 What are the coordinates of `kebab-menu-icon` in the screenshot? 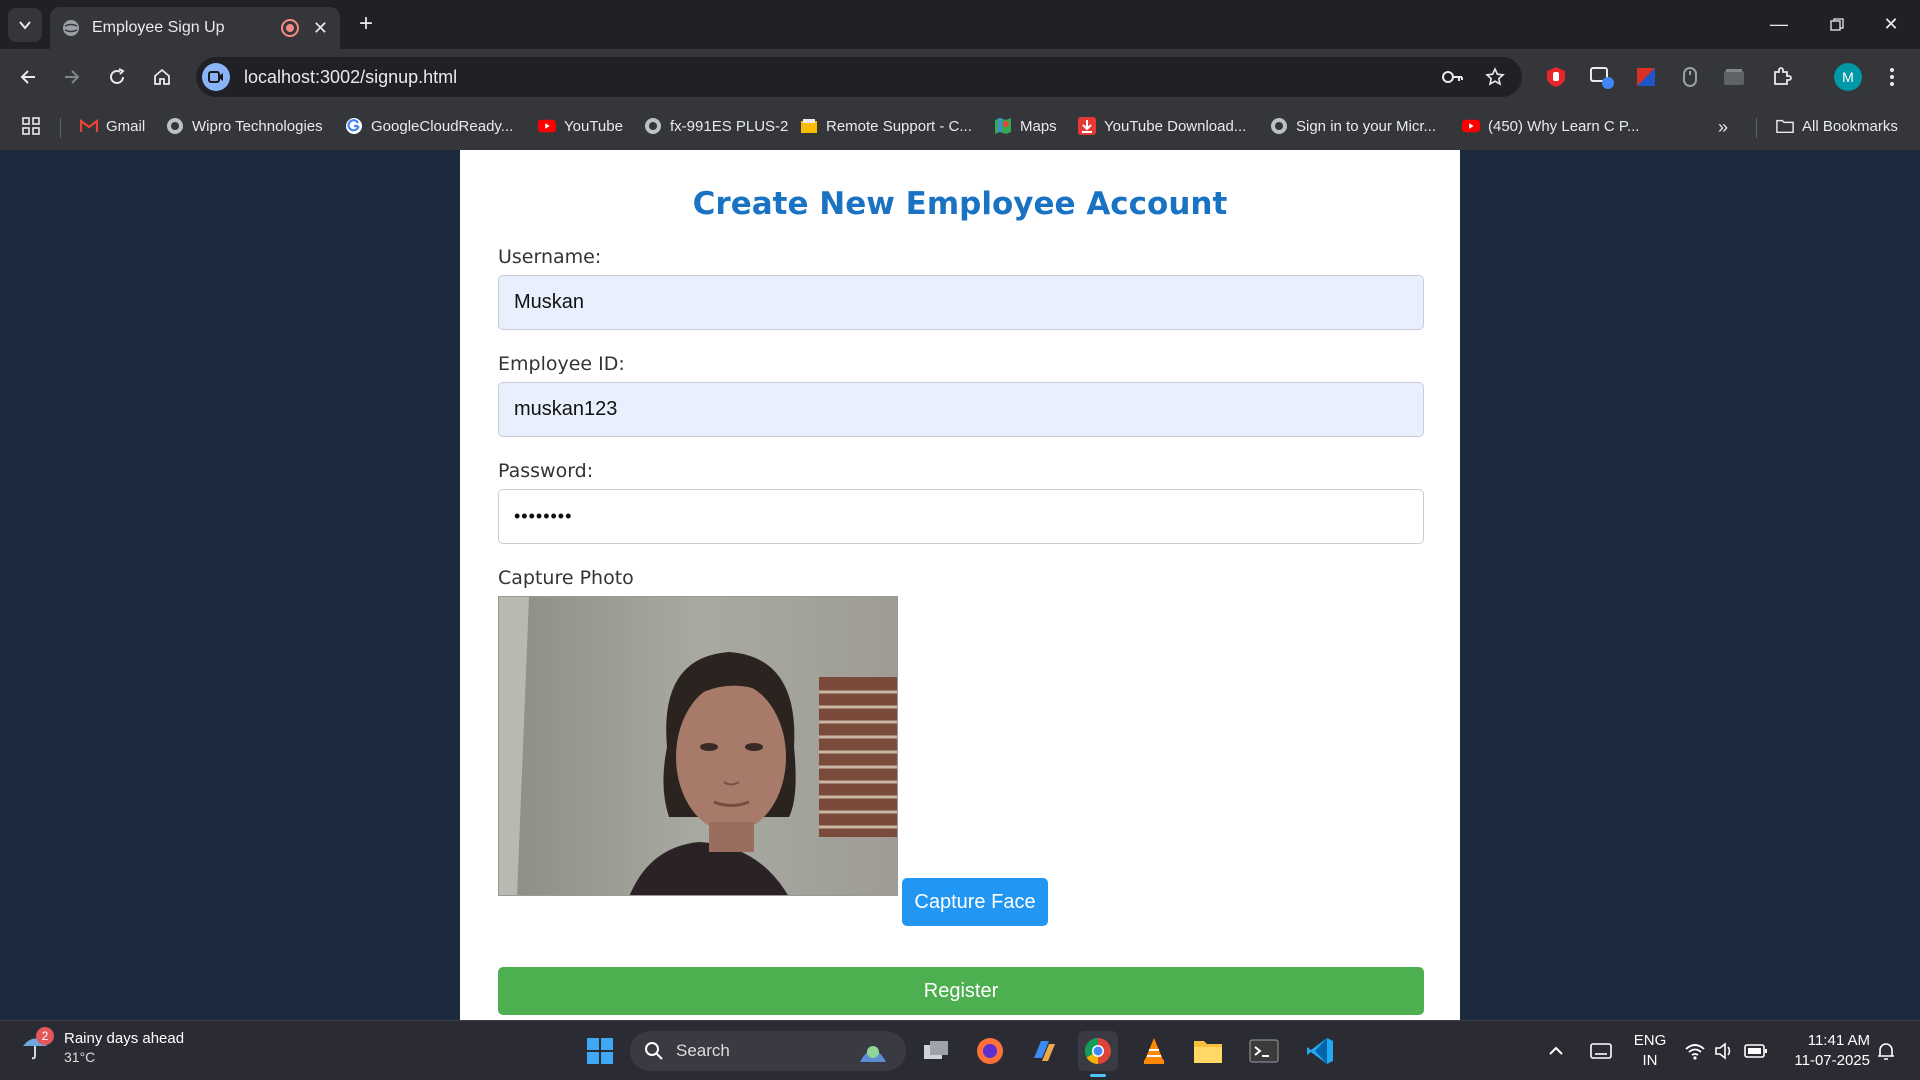 It's located at (1892, 77).